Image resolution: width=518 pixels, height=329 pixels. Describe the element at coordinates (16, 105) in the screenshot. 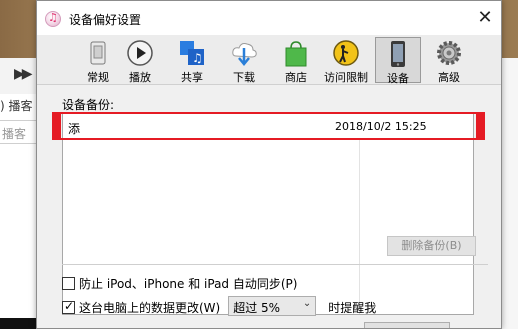

I see `background-menu-podcasts: ) 播客` at that location.